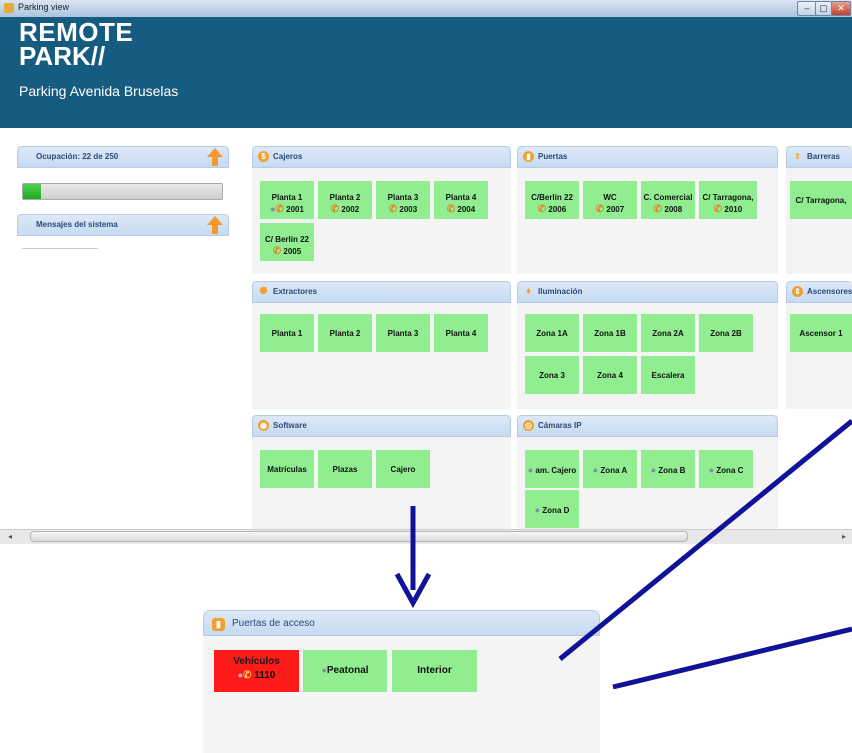 This screenshot has width=852, height=753. I want to click on pointer-line-lower, so click(732, 658).